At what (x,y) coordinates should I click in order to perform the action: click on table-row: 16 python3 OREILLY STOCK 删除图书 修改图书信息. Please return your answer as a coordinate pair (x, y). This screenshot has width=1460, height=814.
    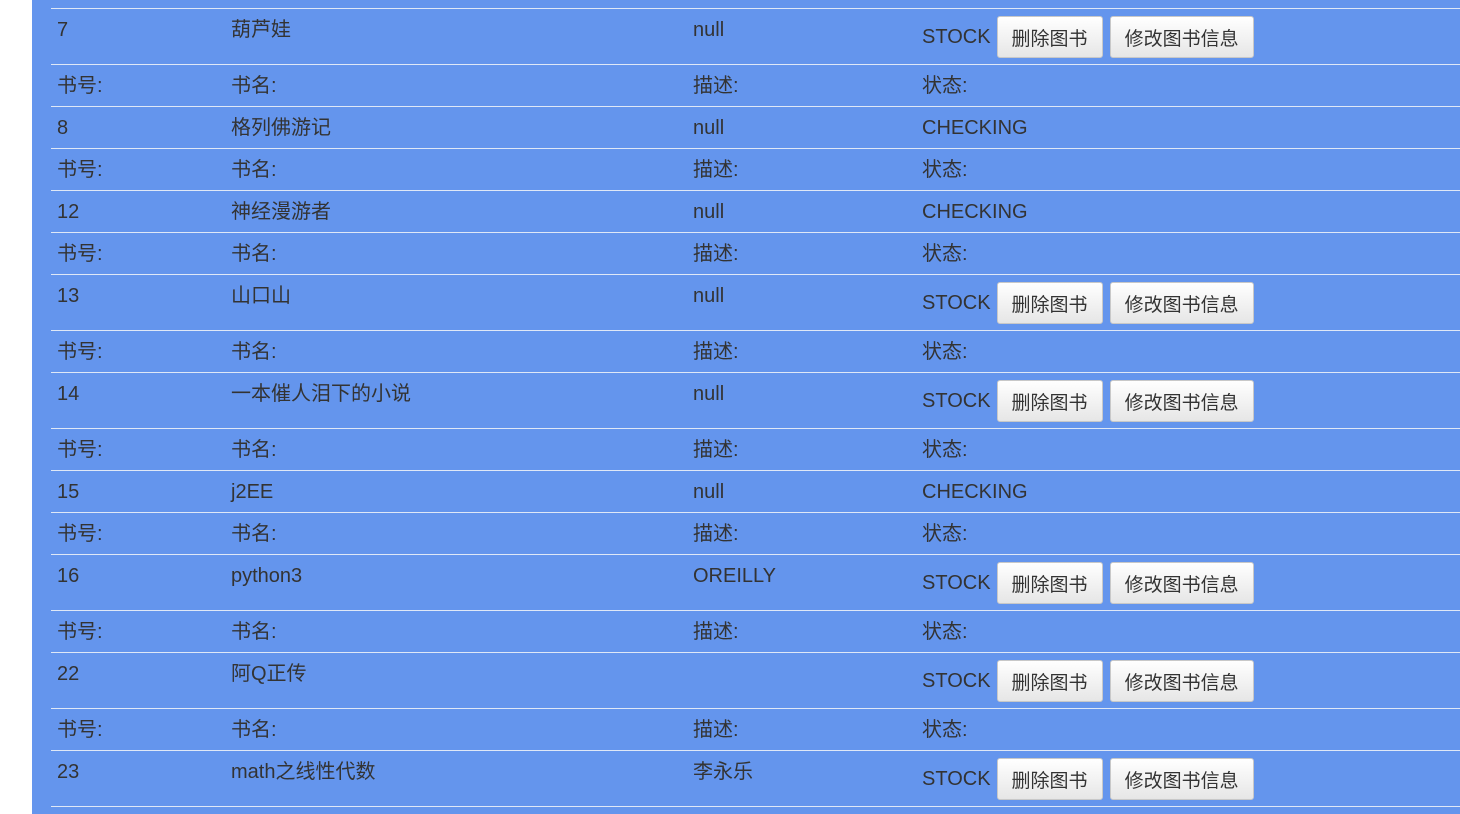
    Looking at the image, I should click on (755, 583).